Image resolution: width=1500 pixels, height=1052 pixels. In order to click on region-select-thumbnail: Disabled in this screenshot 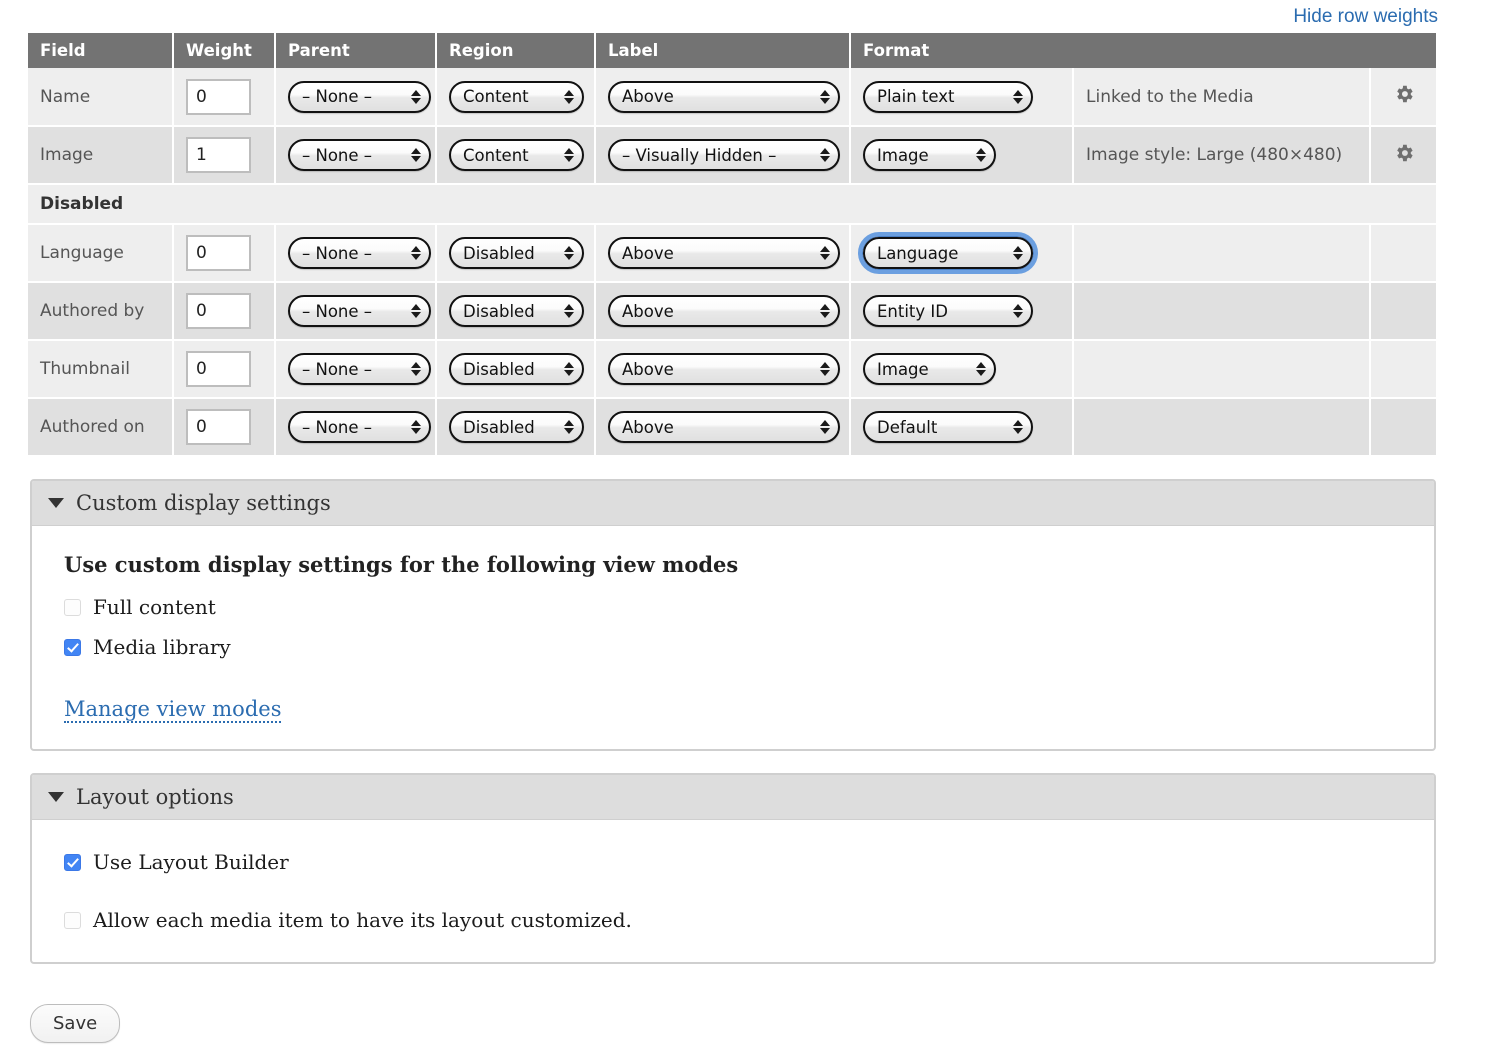, I will do `click(516, 369)`.